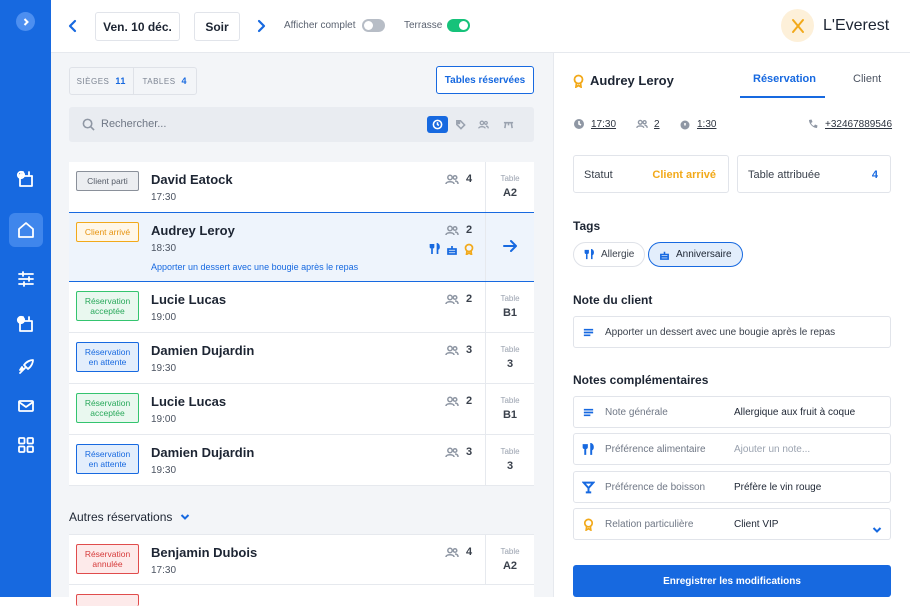  I want to click on filter-time-button, so click(437, 124).